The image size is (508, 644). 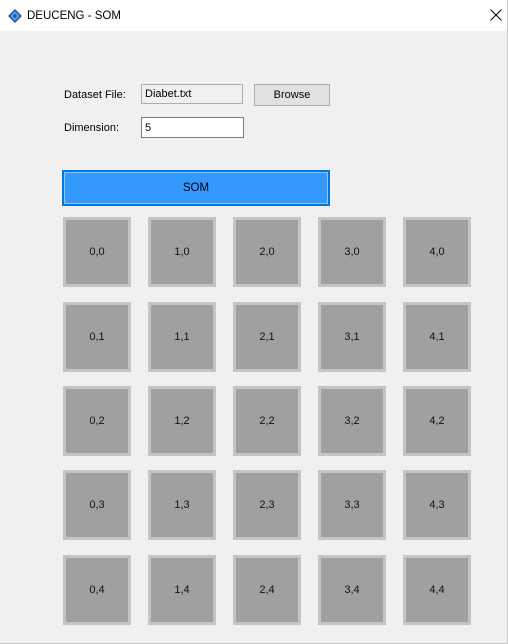 What do you see at coordinates (192, 127) in the screenshot?
I see `dimension-input` at bounding box center [192, 127].